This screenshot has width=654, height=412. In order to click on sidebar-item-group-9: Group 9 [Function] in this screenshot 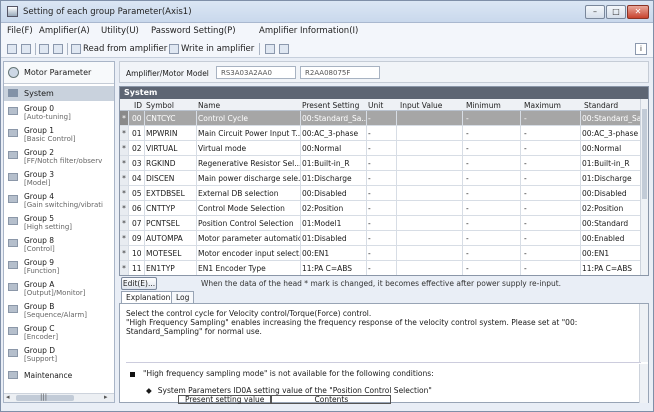, I will do `click(59, 267)`.